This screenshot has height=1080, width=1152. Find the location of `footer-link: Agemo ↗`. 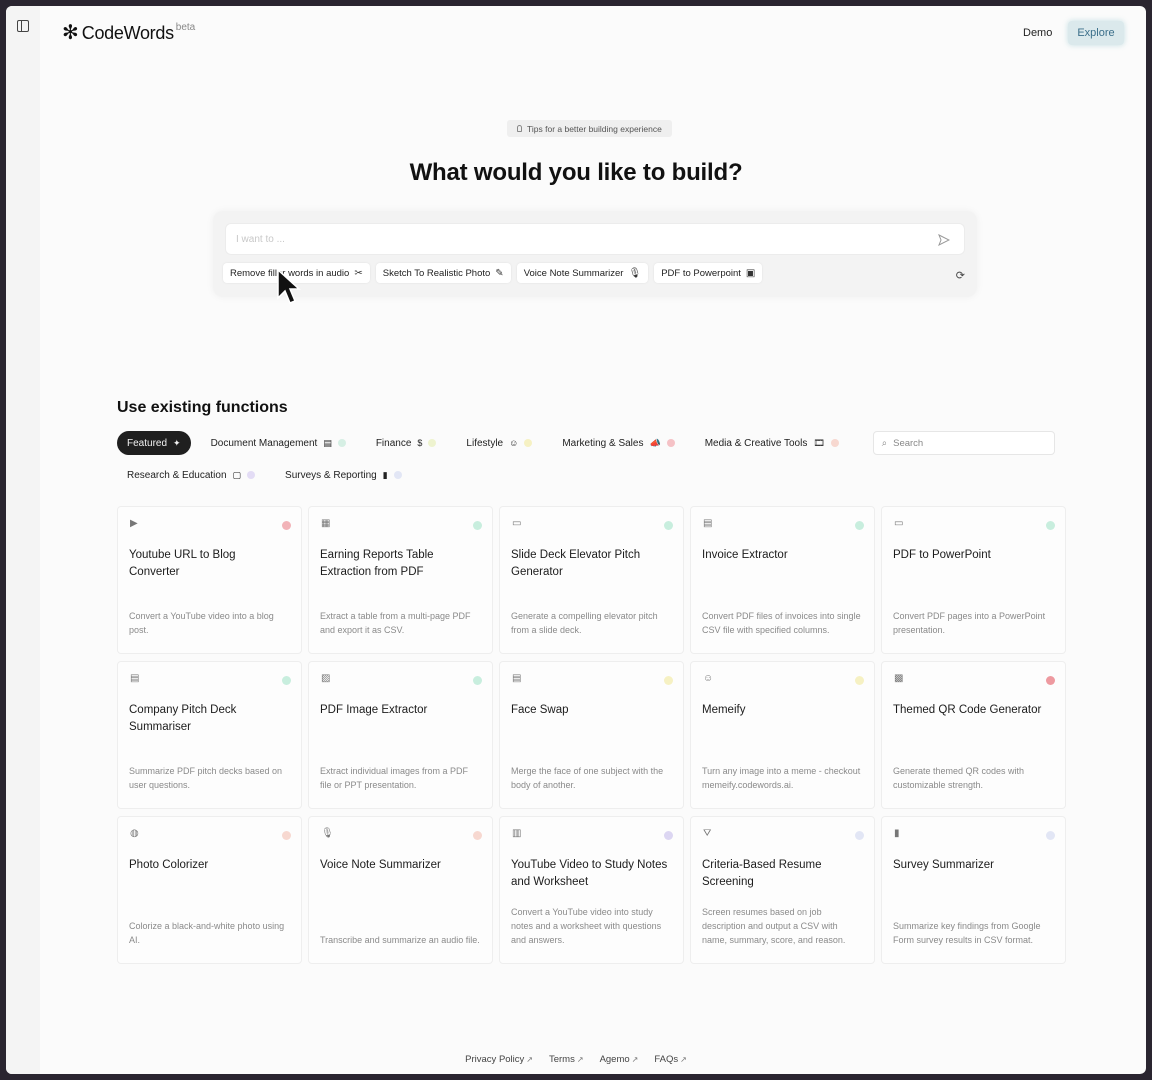

footer-link: Agemo ↗ is located at coordinates (619, 1059).